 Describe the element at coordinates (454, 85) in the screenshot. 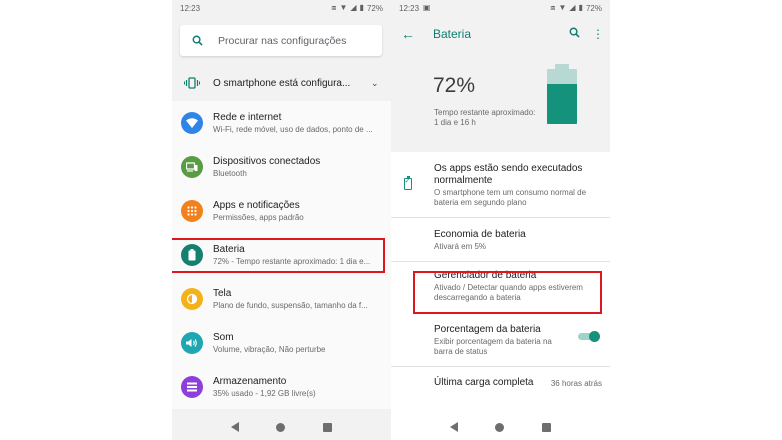

I see `battery-percent: 72%` at that location.